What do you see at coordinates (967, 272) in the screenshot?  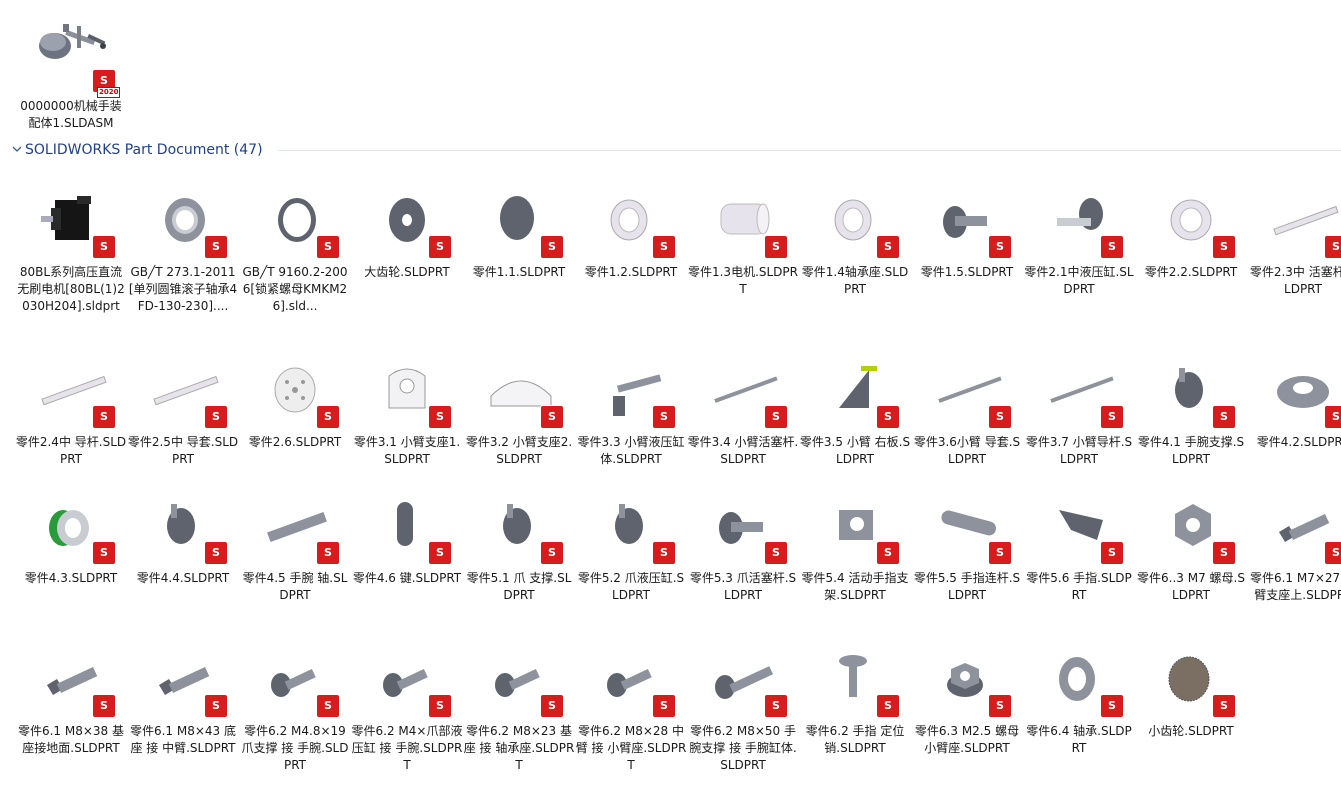 I see `file-name: 零件1.5.SLDPRT` at bounding box center [967, 272].